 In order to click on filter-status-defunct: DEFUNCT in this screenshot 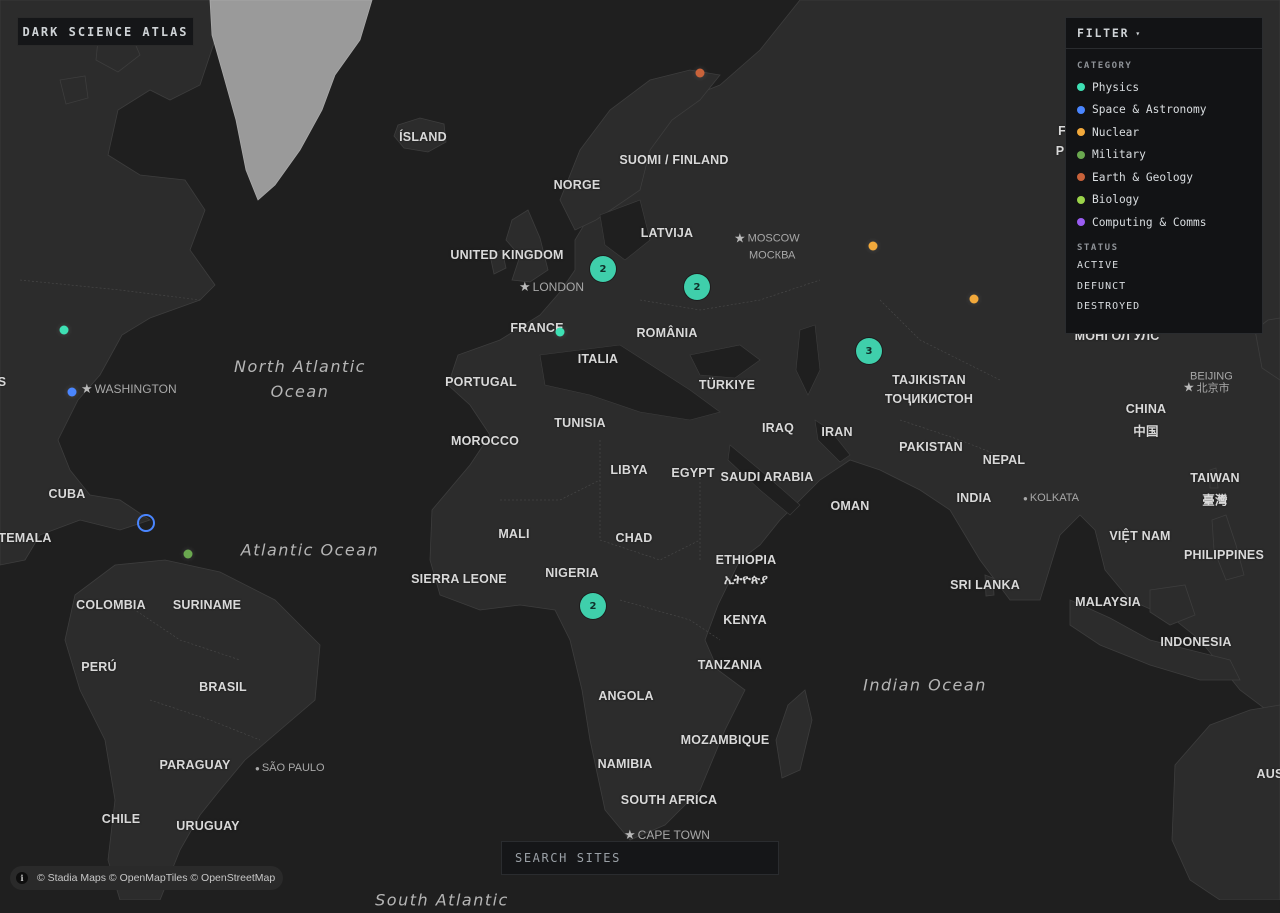, I will do `click(1164, 286)`.